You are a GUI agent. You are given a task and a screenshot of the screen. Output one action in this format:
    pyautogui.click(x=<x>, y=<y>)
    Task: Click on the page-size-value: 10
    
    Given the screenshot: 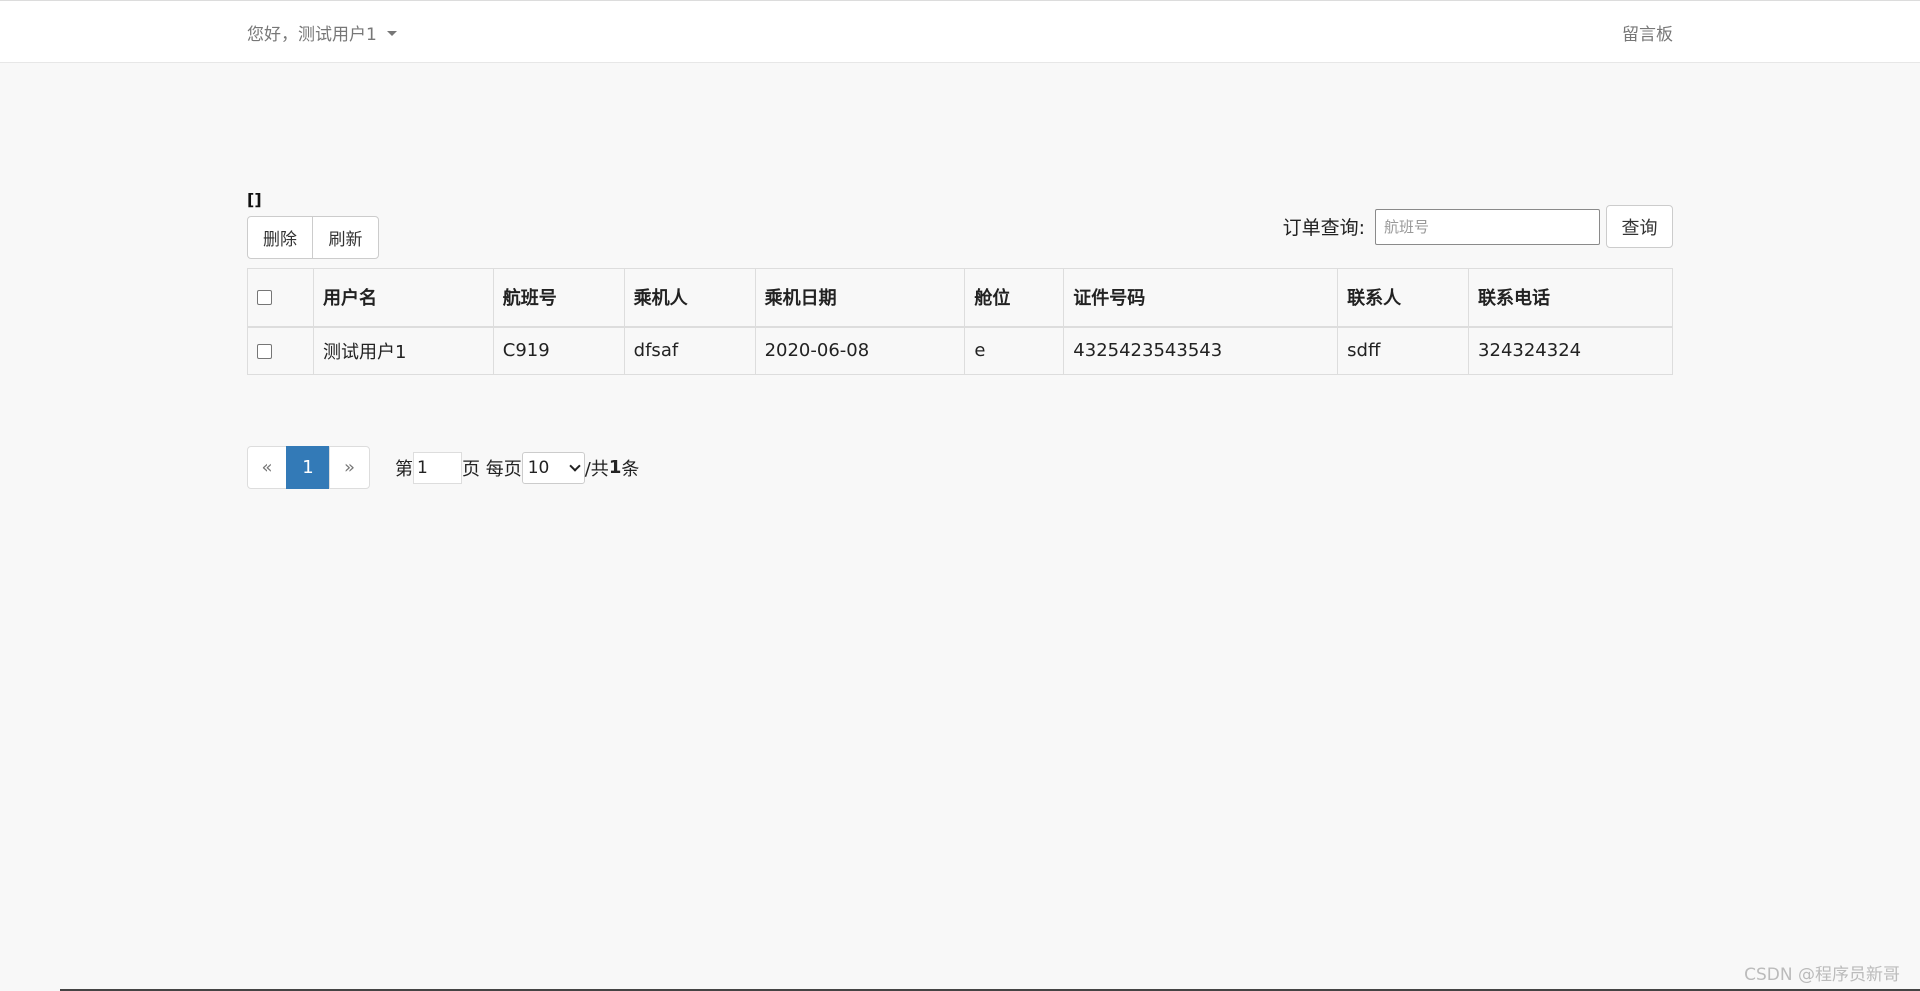 What is the action you would take?
    pyautogui.click(x=538, y=467)
    